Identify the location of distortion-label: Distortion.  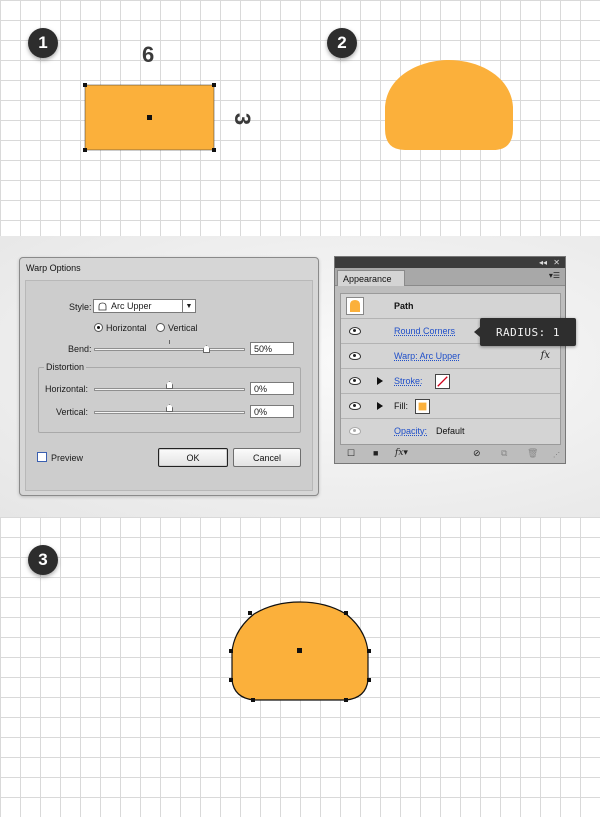
(65, 367).